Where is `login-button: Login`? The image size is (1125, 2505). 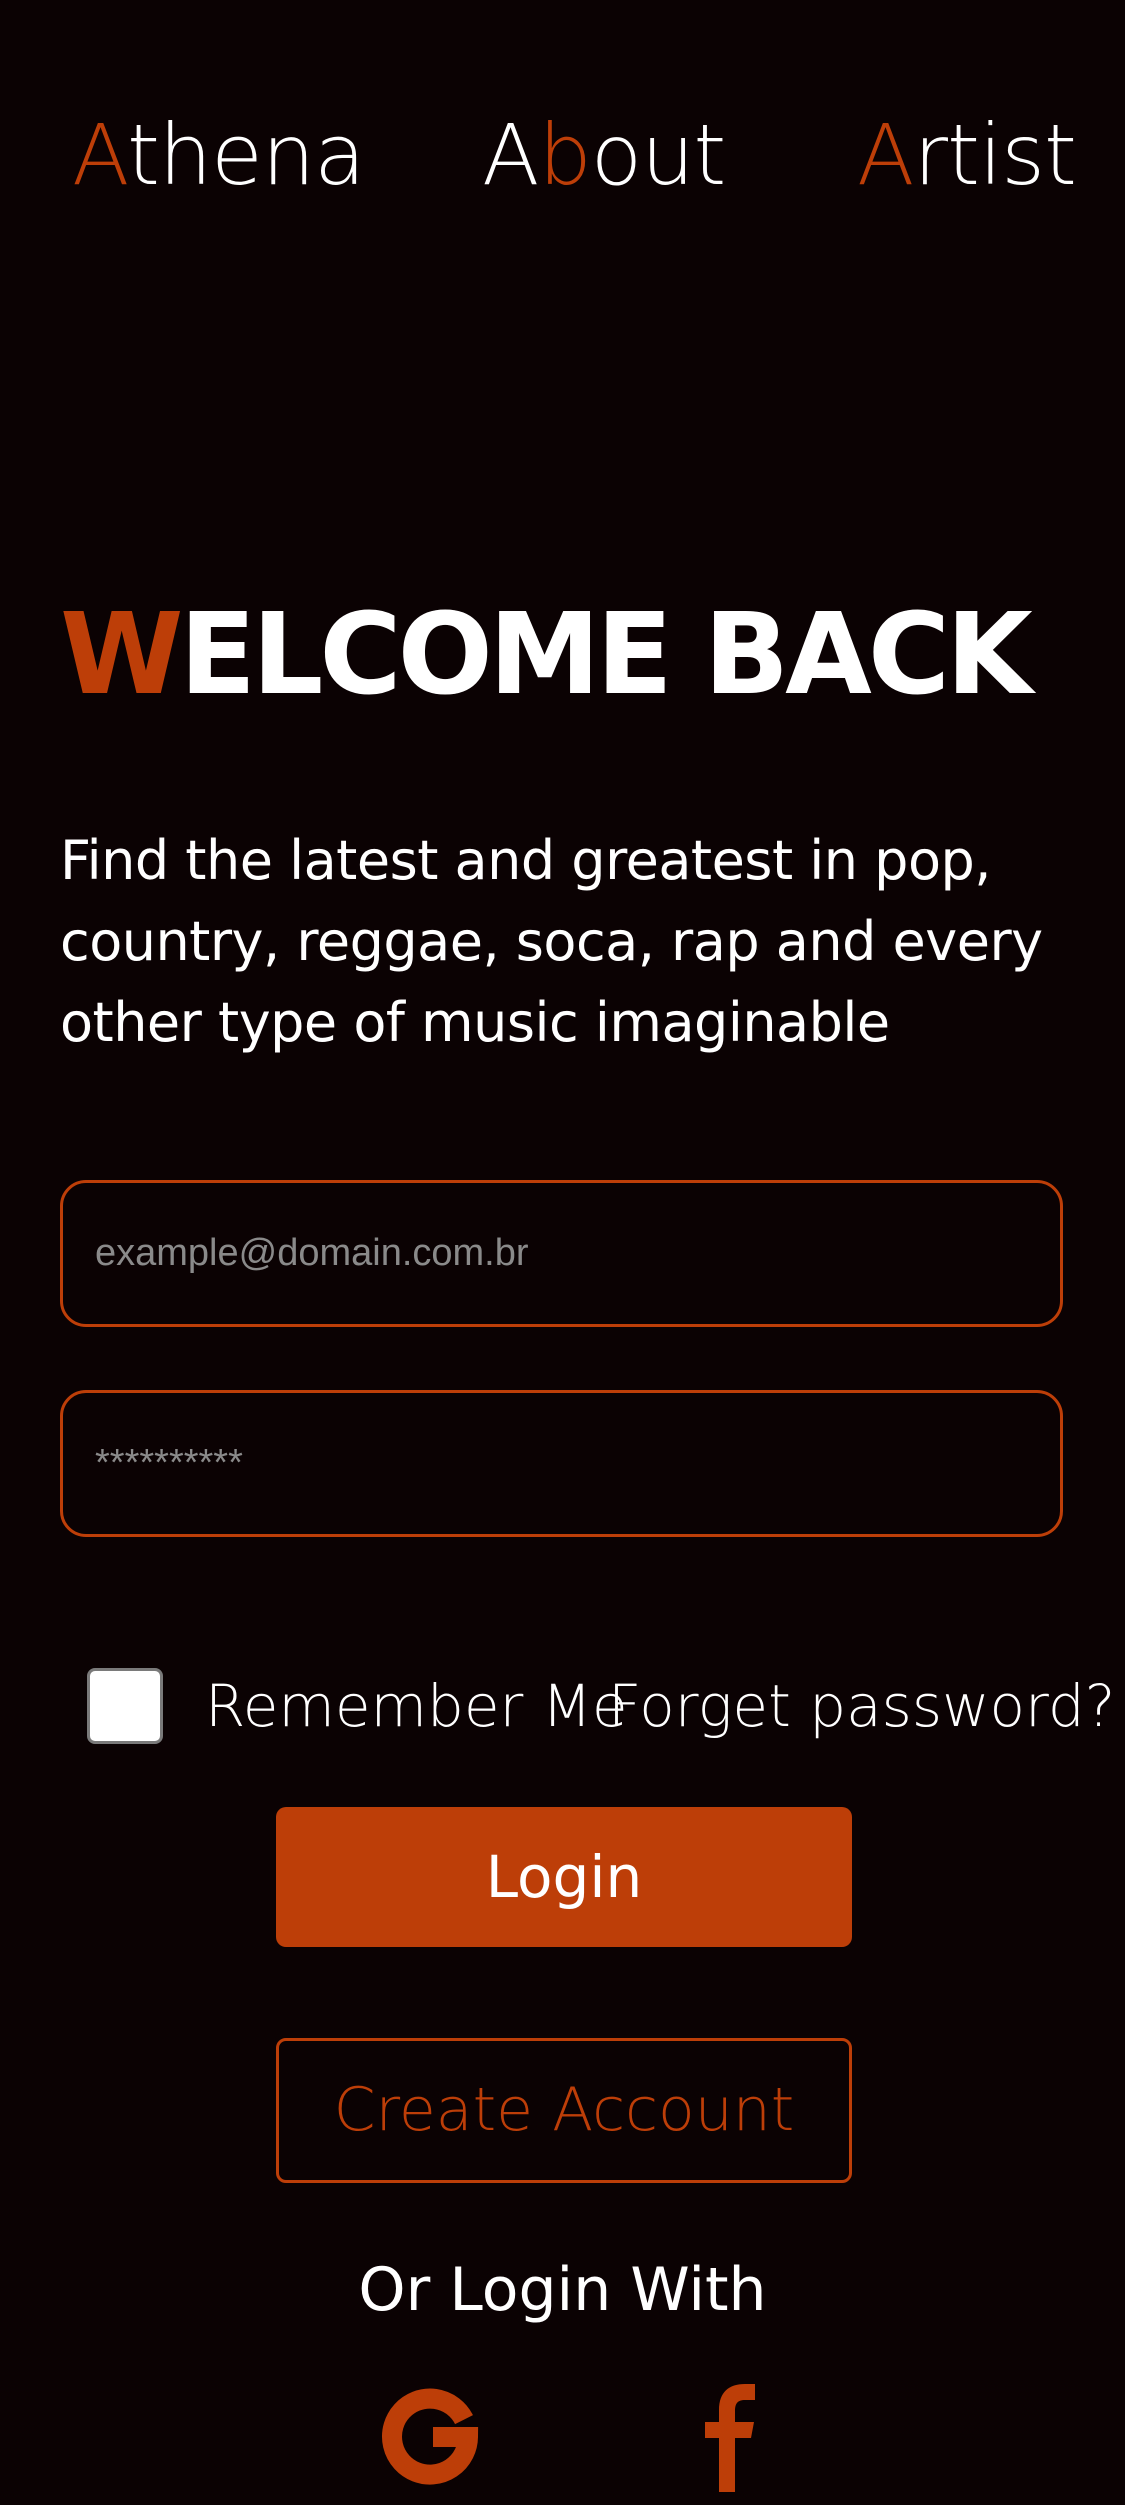 login-button: Login is located at coordinates (564, 1877).